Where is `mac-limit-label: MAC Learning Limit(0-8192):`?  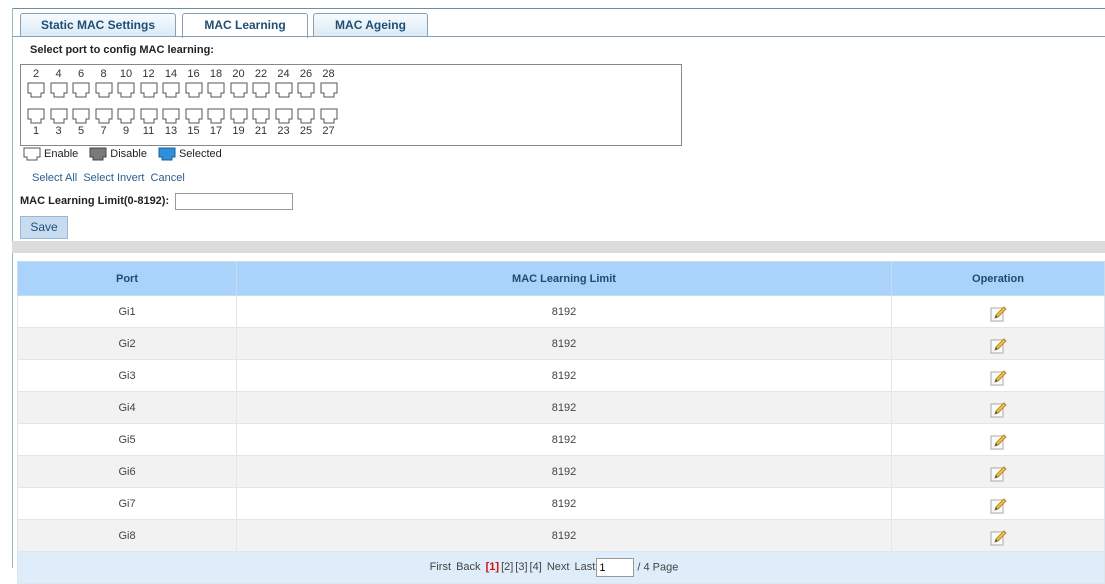
mac-limit-label: MAC Learning Limit(0-8192): is located at coordinates (95, 201).